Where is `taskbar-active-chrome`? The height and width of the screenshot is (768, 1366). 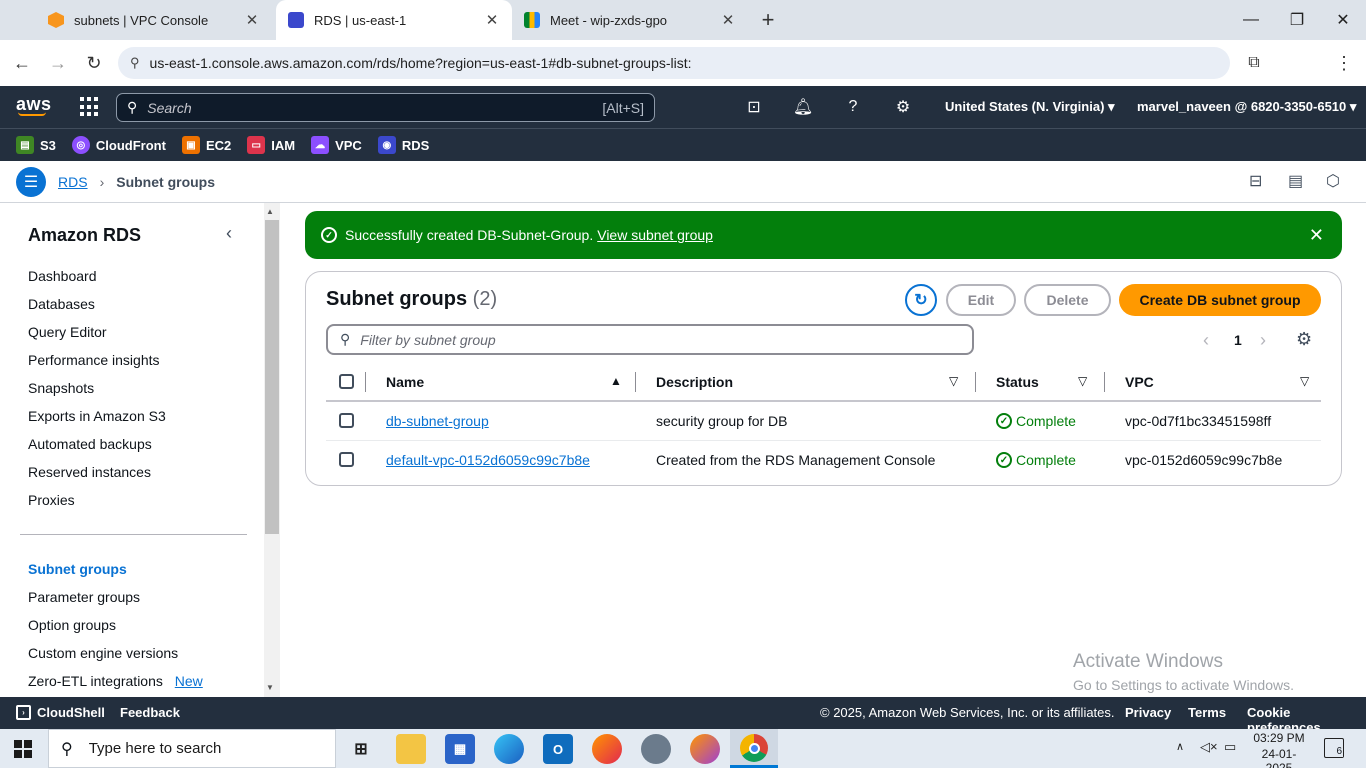
taskbar-active-chrome is located at coordinates (754, 748).